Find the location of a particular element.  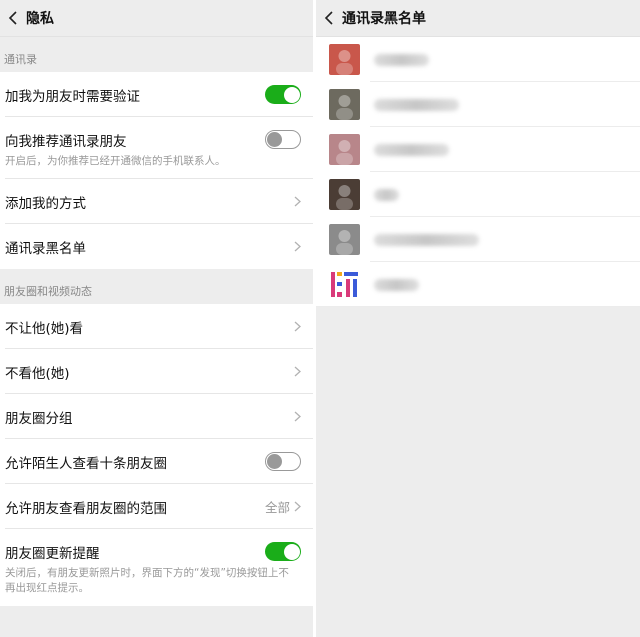

row-control: 全部 is located at coordinates (289, 506).